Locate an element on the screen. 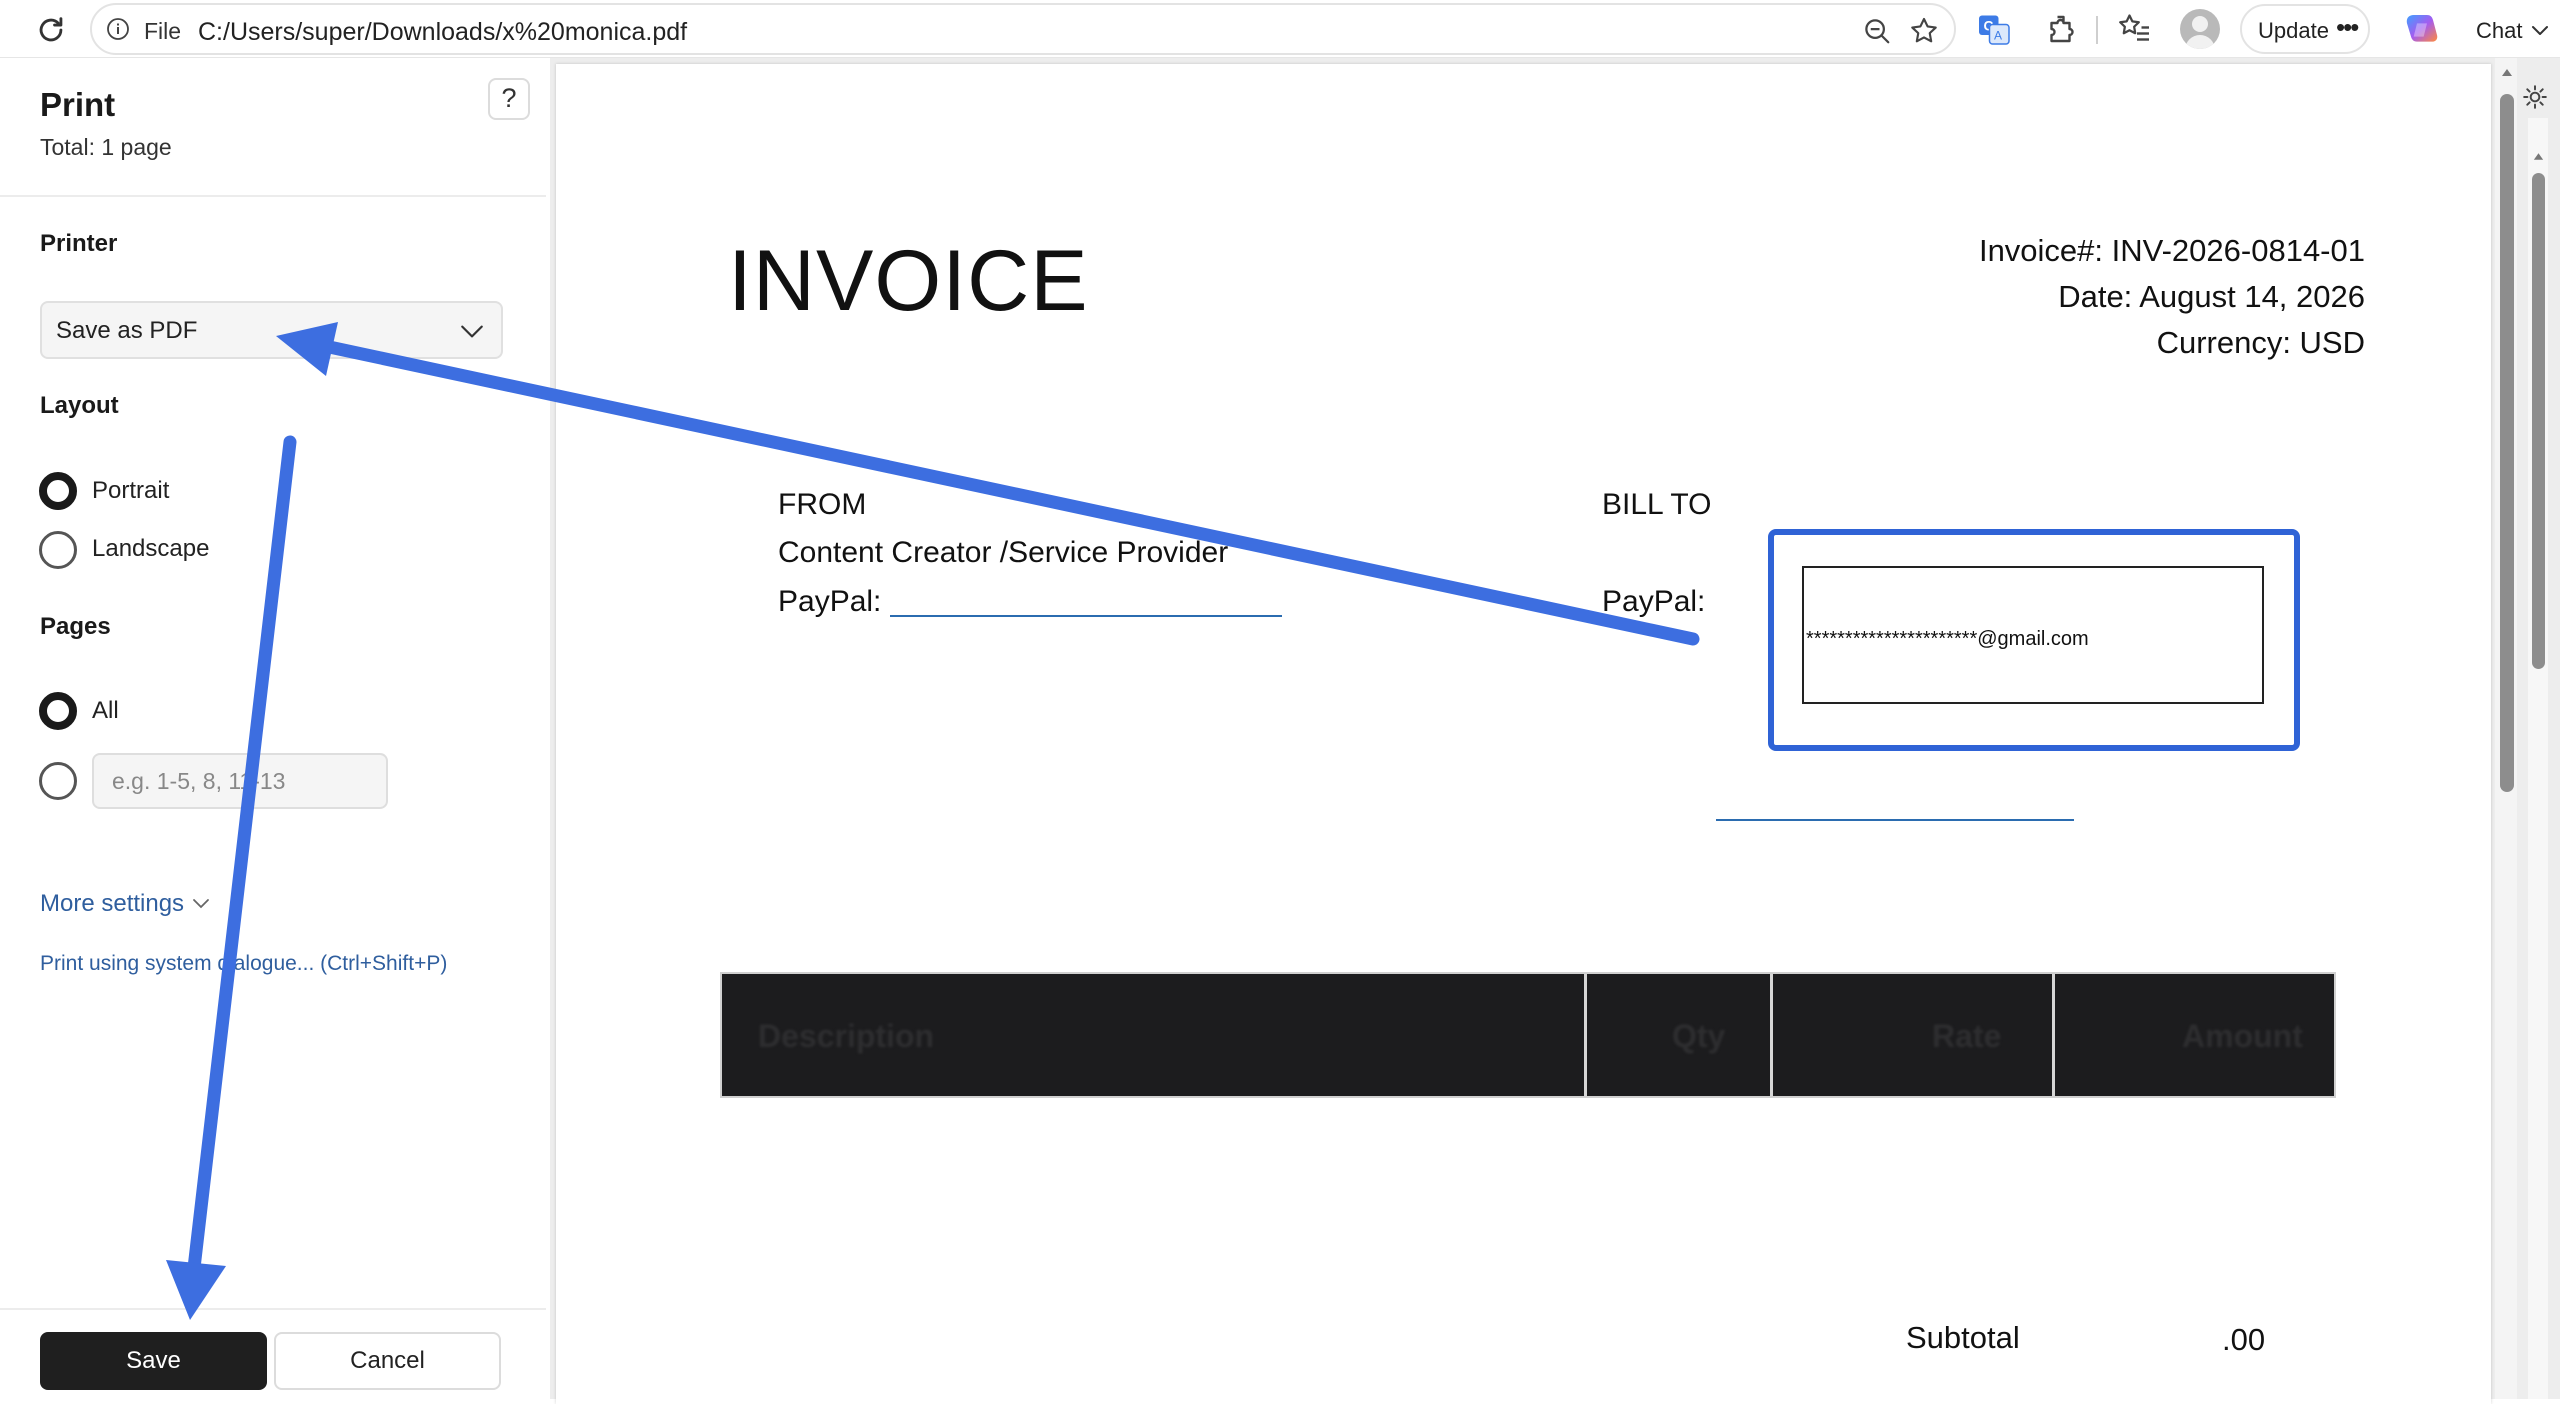 The width and height of the screenshot is (2560, 1404). from-name: Content Creator /Service Provider is located at coordinates (1003, 552).